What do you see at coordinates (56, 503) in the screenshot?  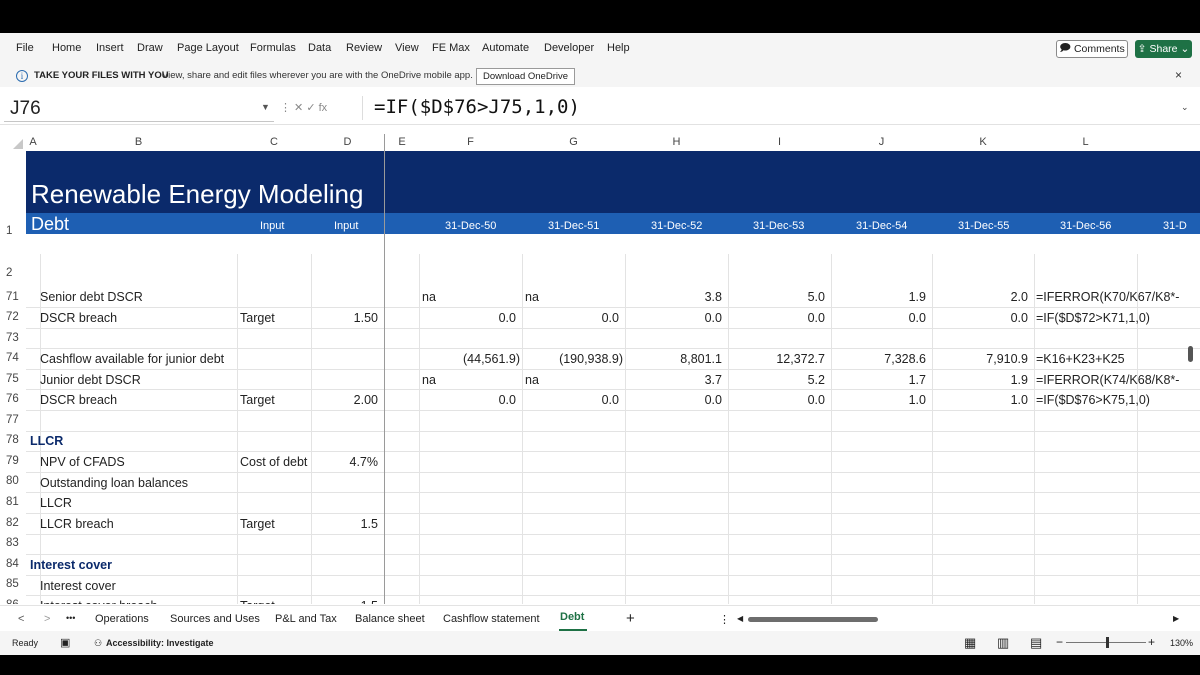 I see `cell-b81: LLCR` at bounding box center [56, 503].